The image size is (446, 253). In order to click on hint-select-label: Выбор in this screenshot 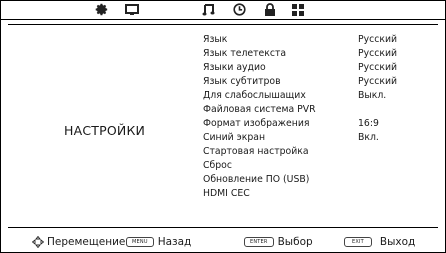, I will do `click(295, 242)`.